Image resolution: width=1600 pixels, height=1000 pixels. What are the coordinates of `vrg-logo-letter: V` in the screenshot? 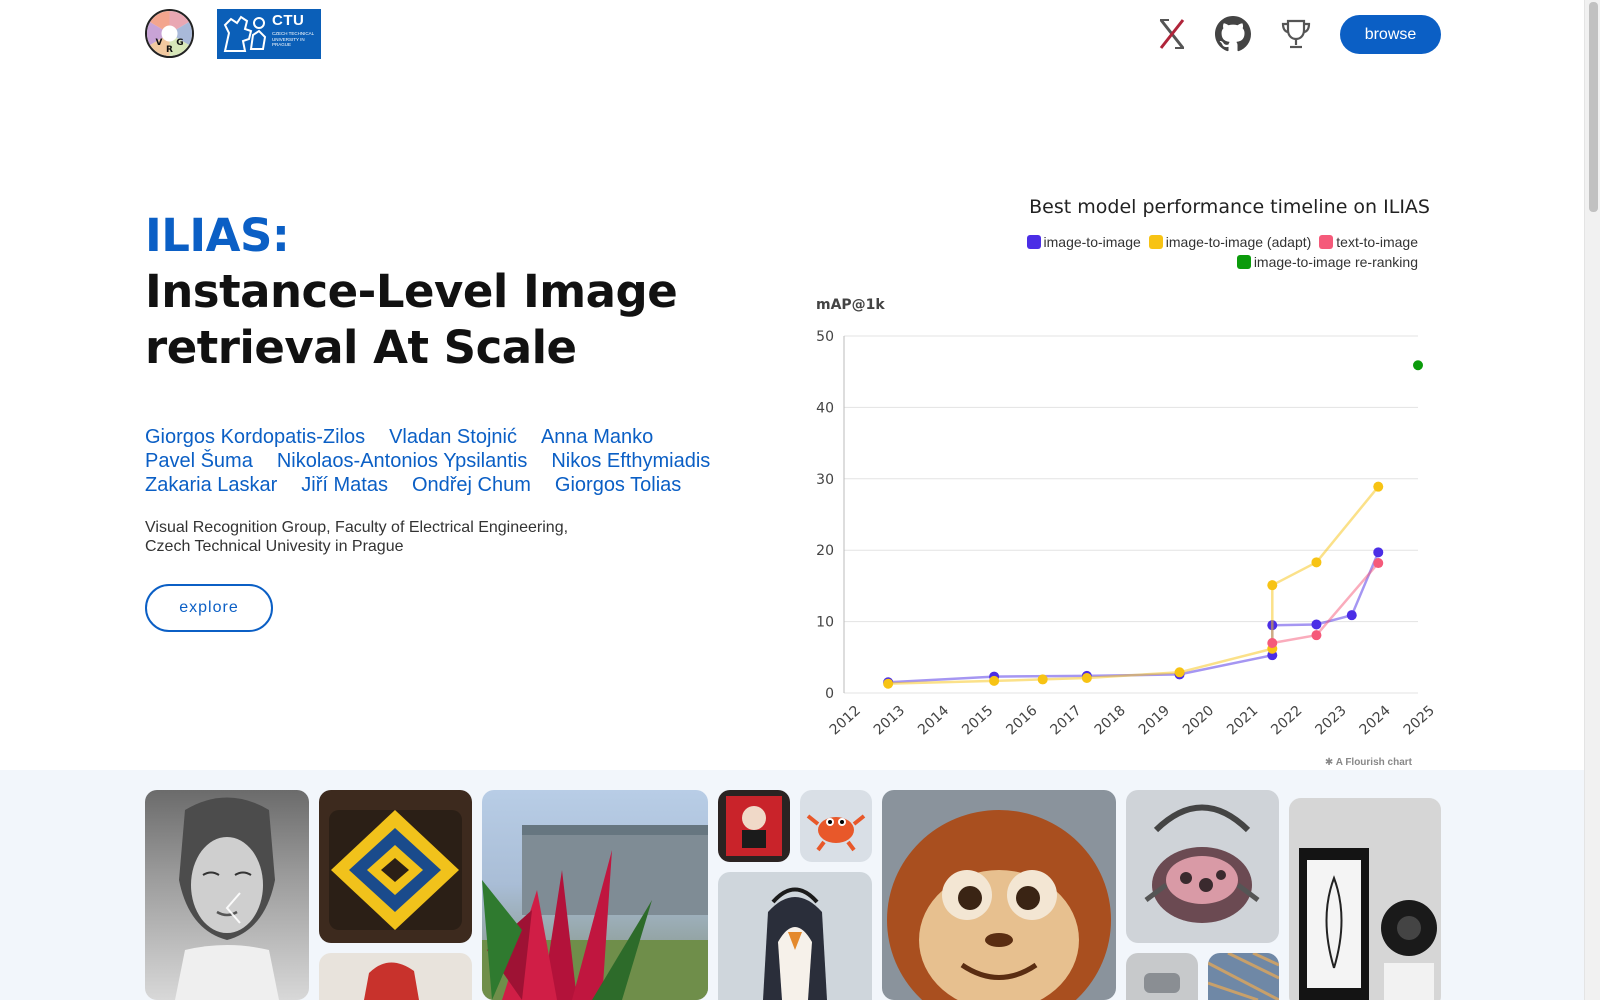 It's located at (159, 43).